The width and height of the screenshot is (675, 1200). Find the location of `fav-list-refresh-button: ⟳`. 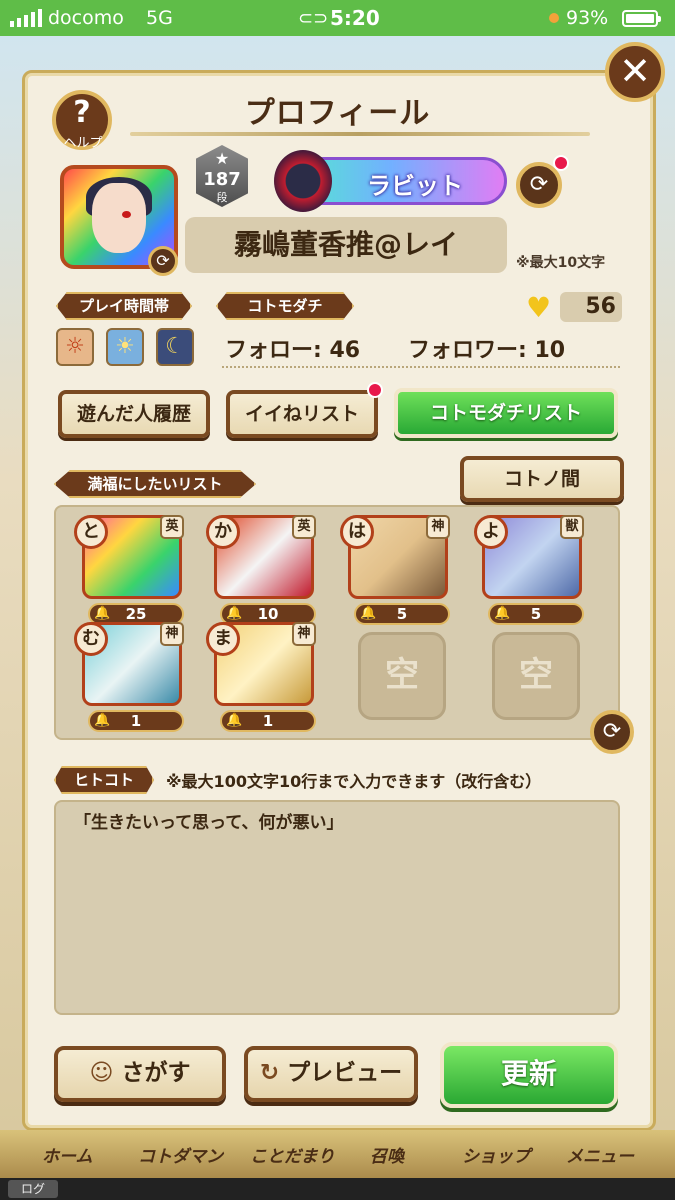

fav-list-refresh-button: ⟳ is located at coordinates (612, 732).